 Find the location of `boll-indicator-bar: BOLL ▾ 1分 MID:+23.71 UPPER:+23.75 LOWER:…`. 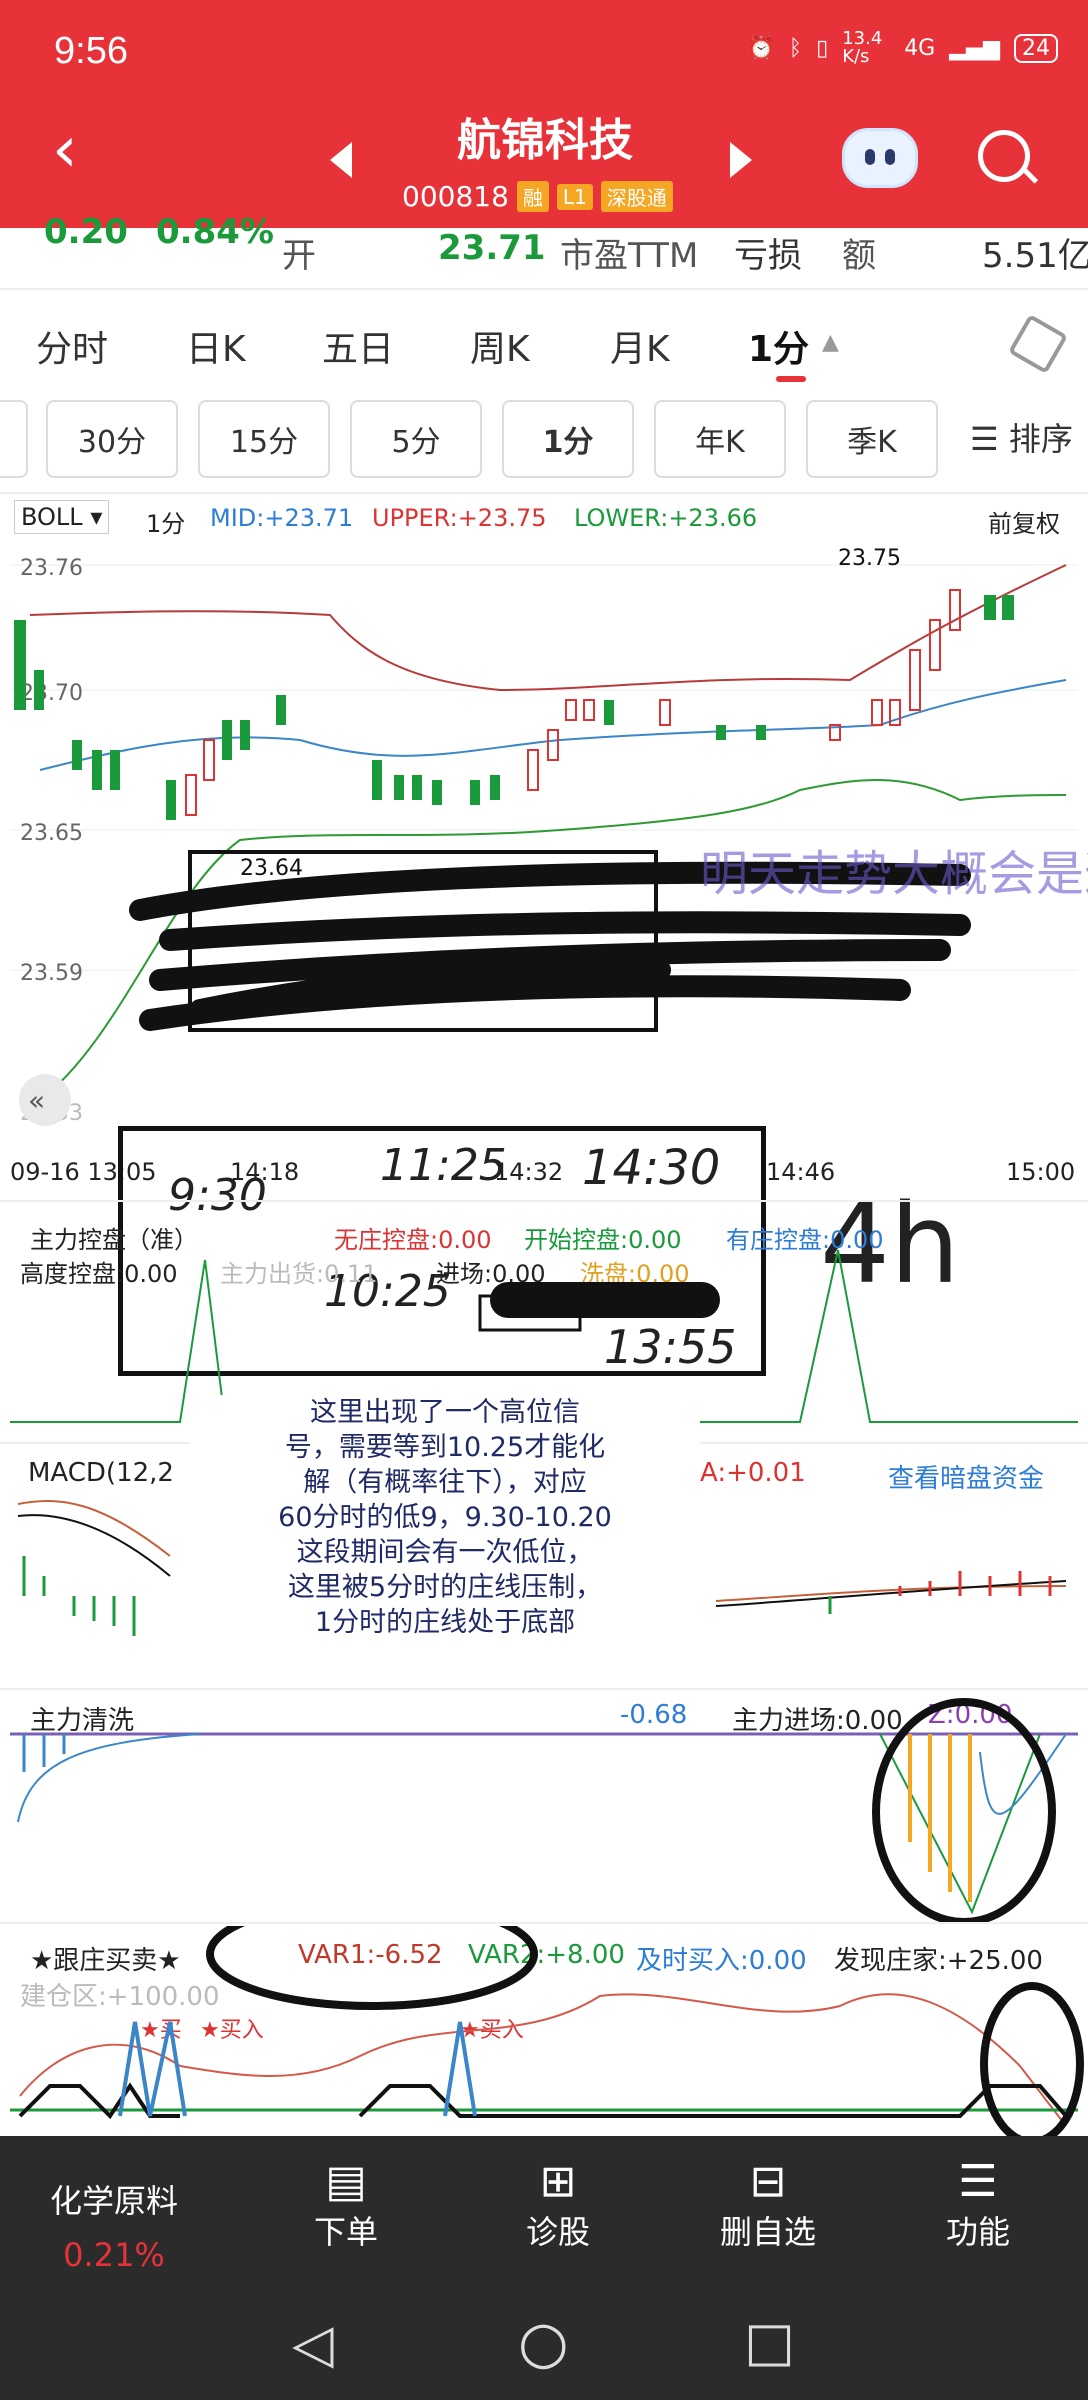

boll-indicator-bar: BOLL ▾ 1分 MID:+23.71 UPPER:+23.75 LOWER:… is located at coordinates (544, 518).